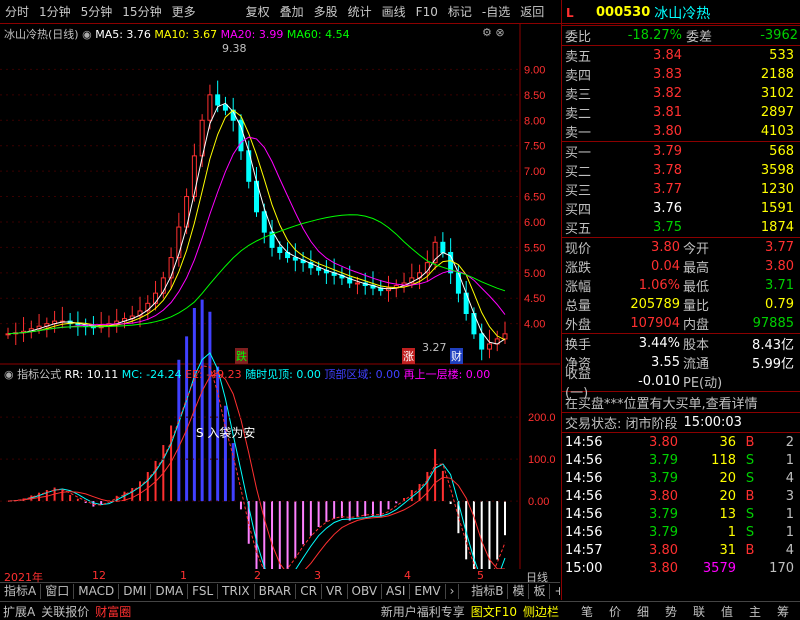 This screenshot has height=620, width=800. What do you see at coordinates (643, 611) in the screenshot?
I see `quote-tab: 细` at bounding box center [643, 611].